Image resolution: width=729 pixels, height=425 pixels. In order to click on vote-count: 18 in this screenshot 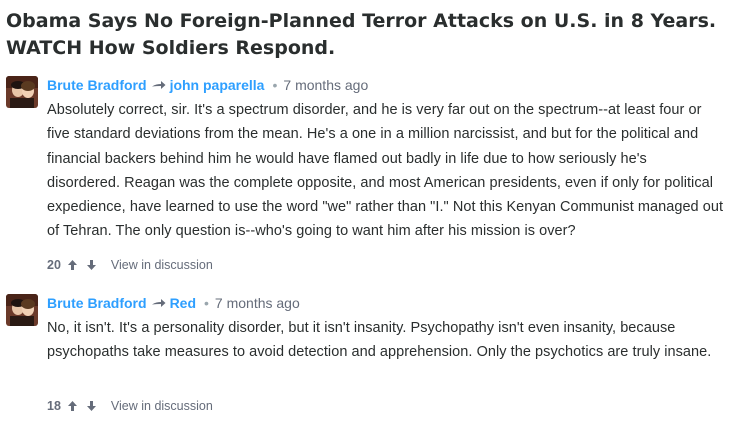, I will do `click(54, 406)`.